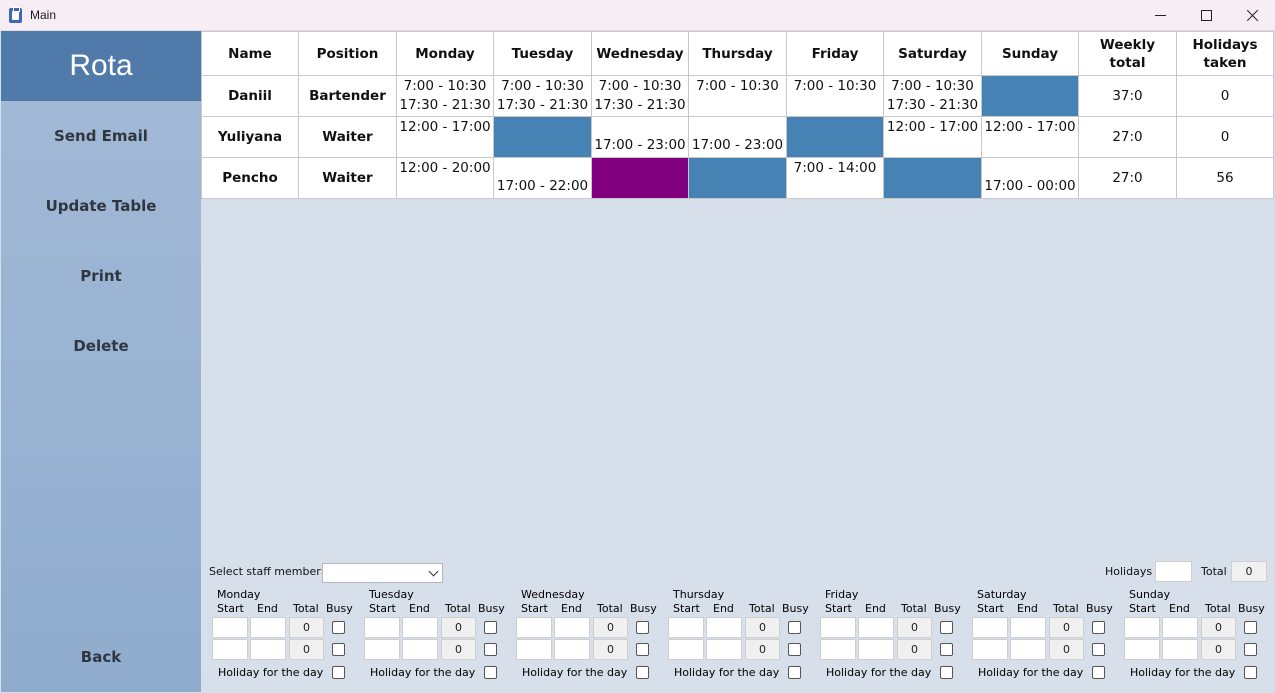 The height and width of the screenshot is (693, 1275). I want to click on cell-sunday: 17:00 - 00:00, so click(1030, 178).